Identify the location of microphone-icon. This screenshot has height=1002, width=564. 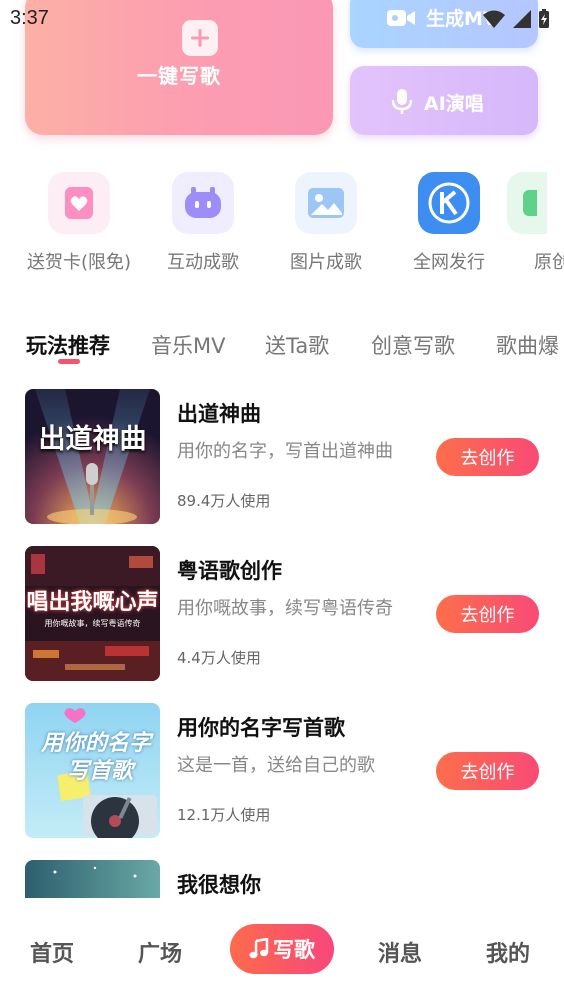
(402, 101).